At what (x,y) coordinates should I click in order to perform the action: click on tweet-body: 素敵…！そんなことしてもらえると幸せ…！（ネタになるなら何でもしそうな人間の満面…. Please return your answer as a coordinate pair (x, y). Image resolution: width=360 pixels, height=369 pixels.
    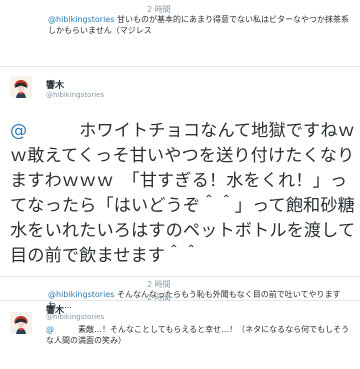
    Looking at the image, I should click on (198, 335).